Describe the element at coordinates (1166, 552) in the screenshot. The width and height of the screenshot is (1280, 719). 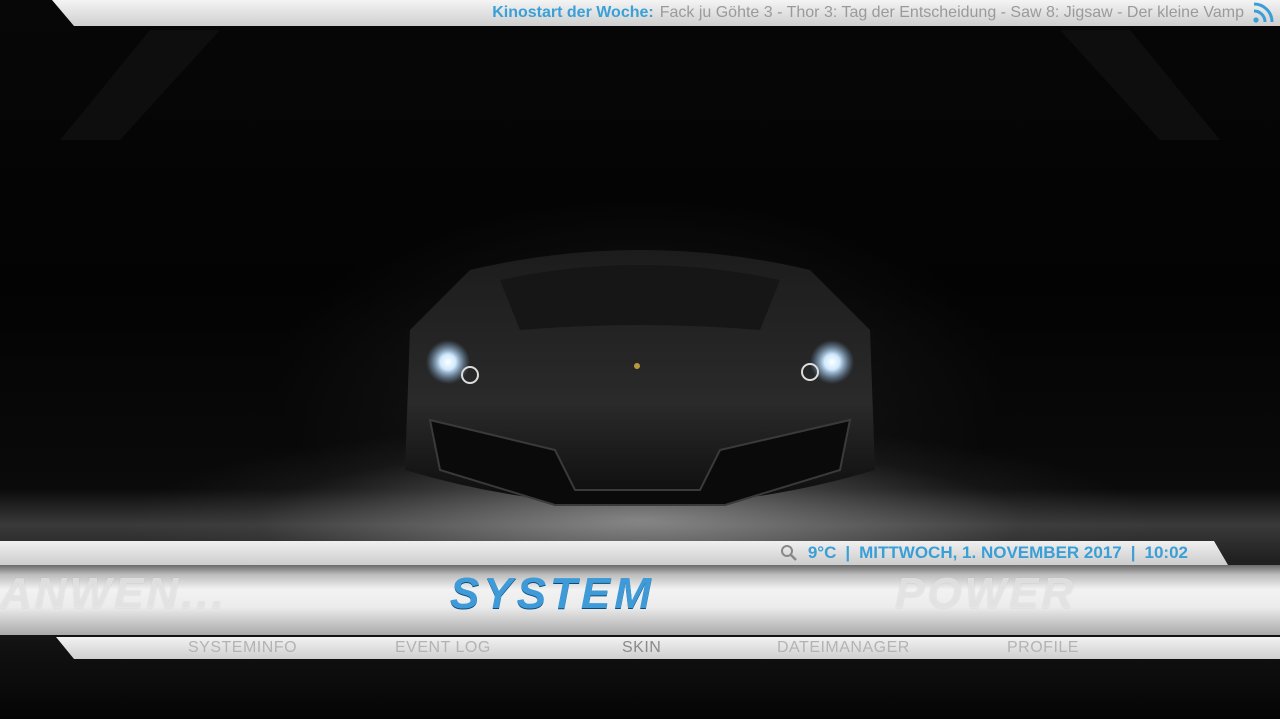
I see `clock: 10:02` at that location.